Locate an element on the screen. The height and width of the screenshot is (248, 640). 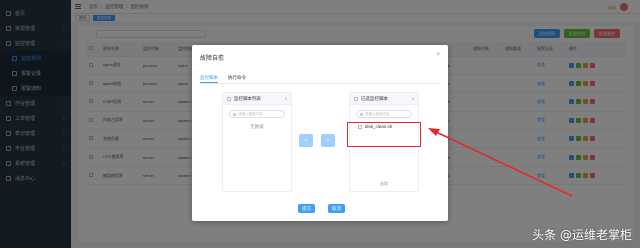
source-panel-count: 0 is located at coordinates (285, 98).